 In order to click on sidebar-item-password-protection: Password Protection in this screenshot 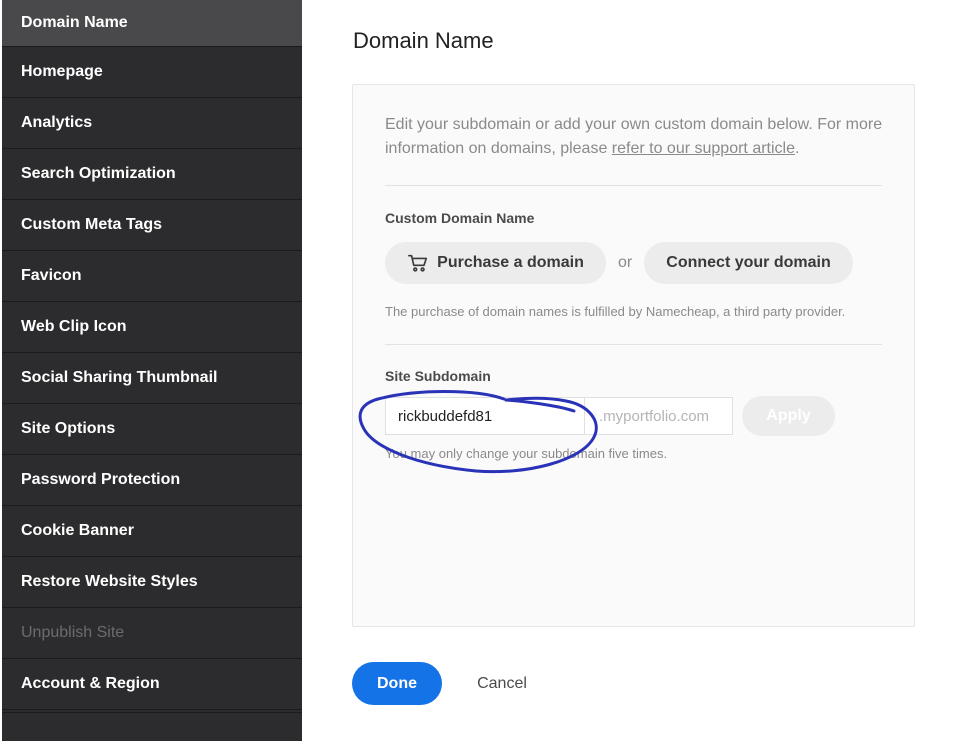, I will do `click(152, 480)`.